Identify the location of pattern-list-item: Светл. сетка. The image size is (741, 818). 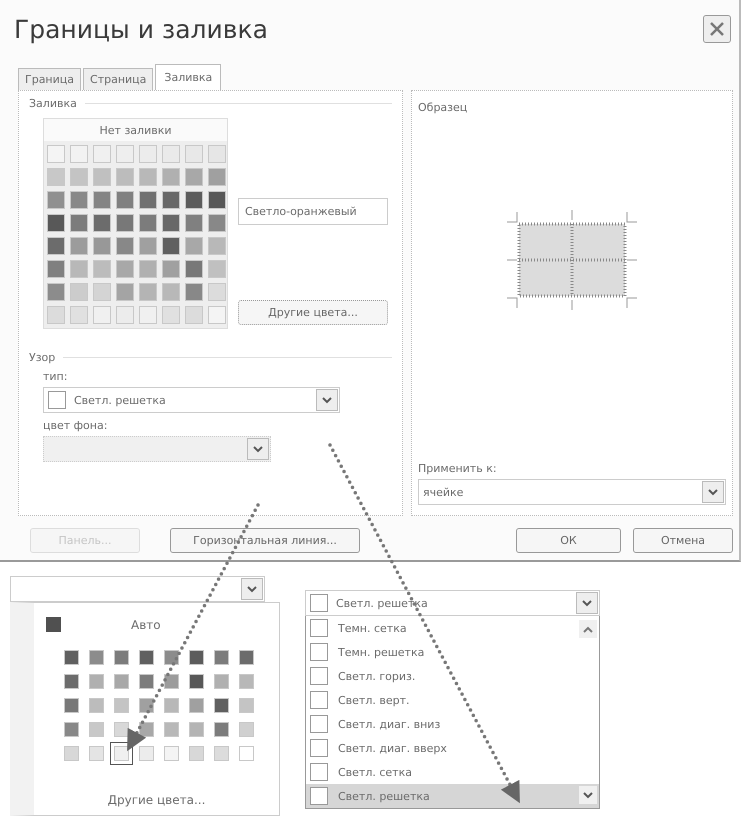
(452, 772).